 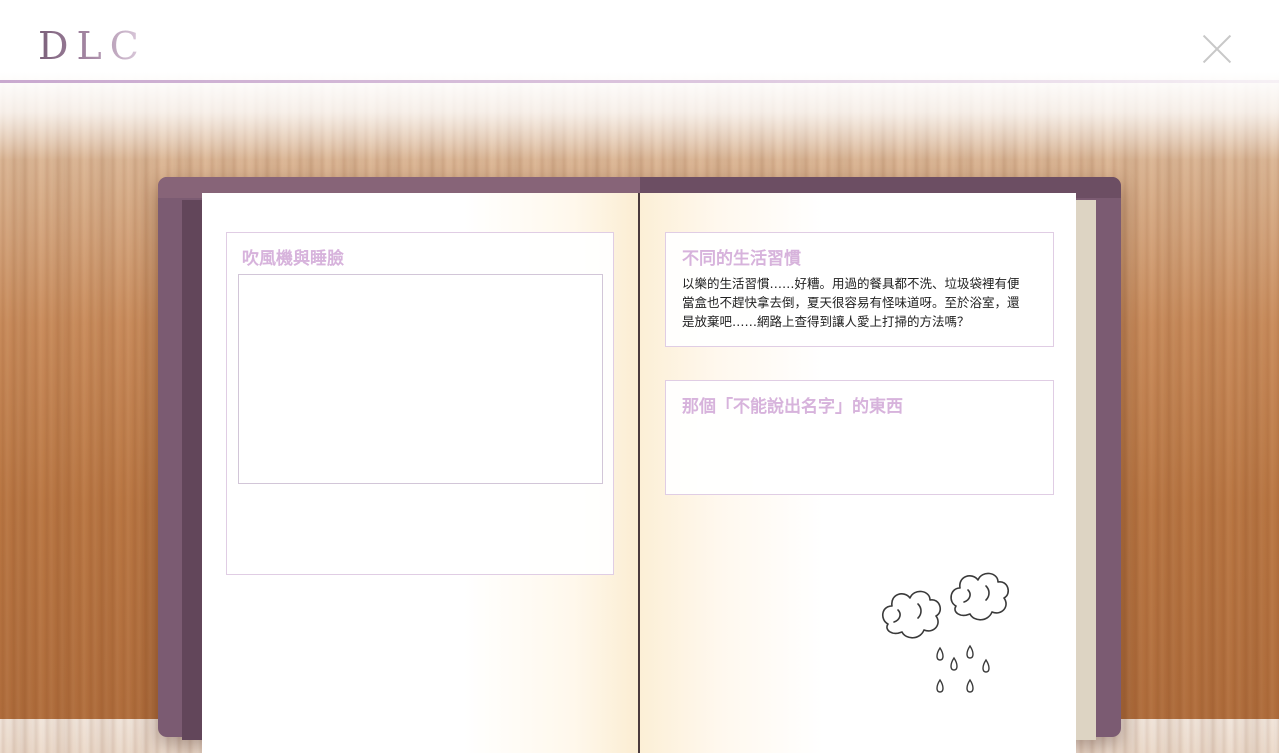 I want to click on book-spine, so click(x=639, y=473).